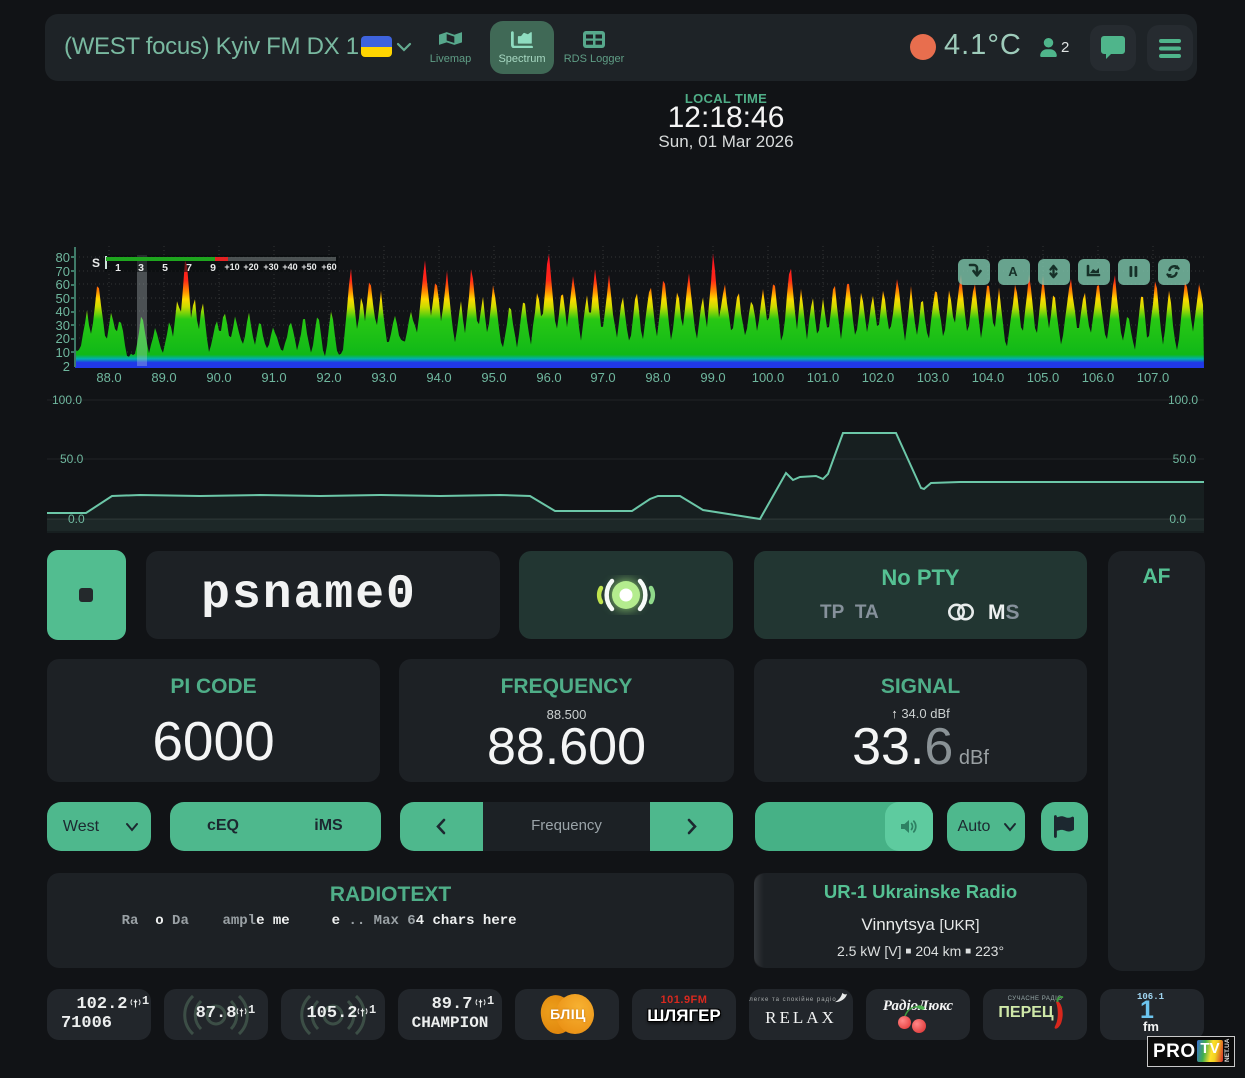  Describe the element at coordinates (1013, 271) in the screenshot. I see `svg-text: A` at that location.